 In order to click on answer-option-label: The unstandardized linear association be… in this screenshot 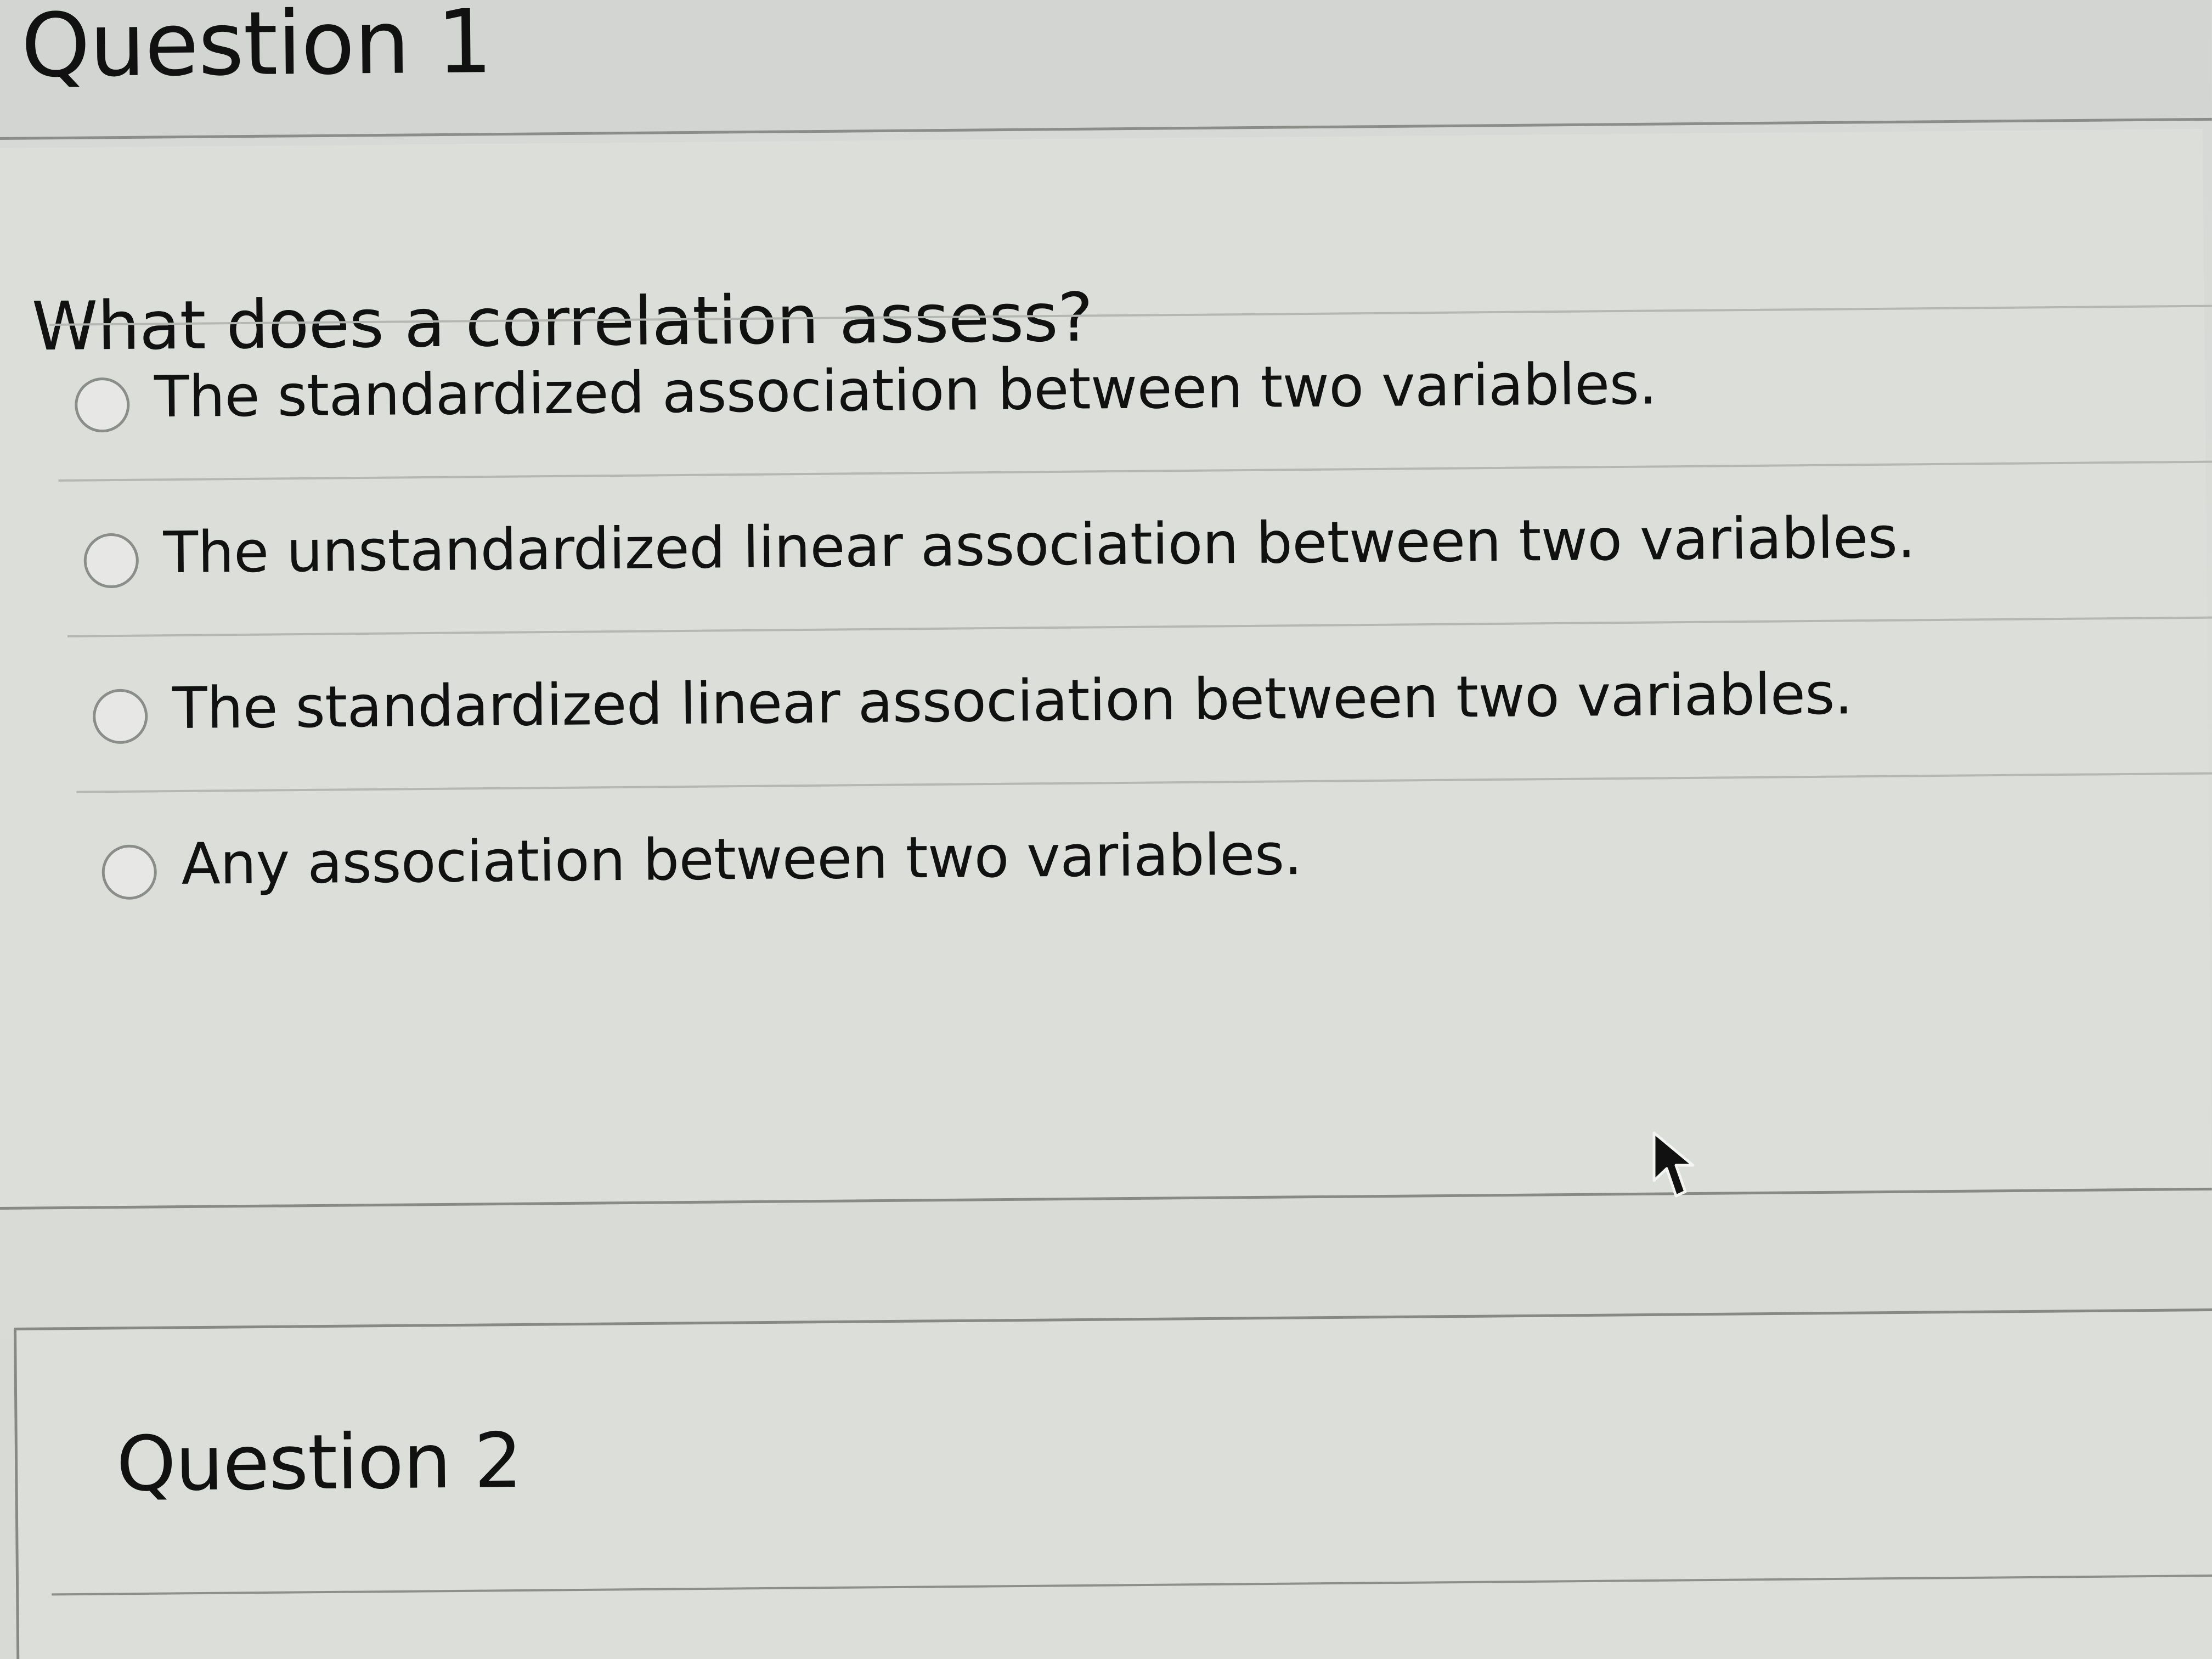, I will do `click(1039, 545)`.